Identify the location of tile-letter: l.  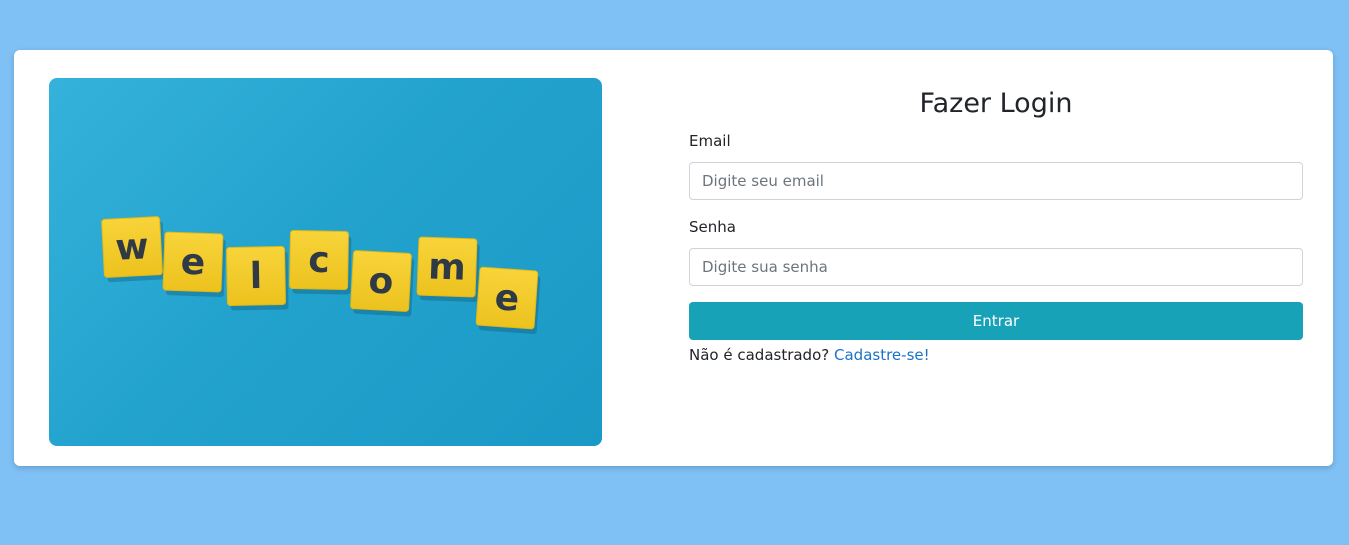
(255, 276).